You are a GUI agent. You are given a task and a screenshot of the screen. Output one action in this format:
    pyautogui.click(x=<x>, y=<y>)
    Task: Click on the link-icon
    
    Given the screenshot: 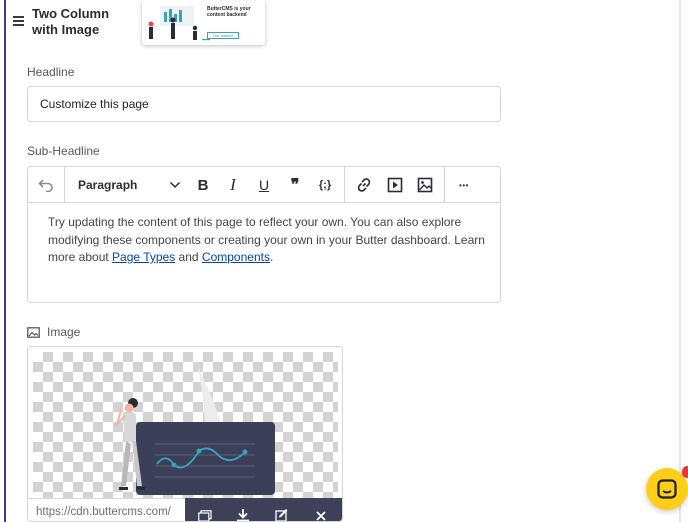 What is the action you would take?
    pyautogui.click(x=364, y=185)
    